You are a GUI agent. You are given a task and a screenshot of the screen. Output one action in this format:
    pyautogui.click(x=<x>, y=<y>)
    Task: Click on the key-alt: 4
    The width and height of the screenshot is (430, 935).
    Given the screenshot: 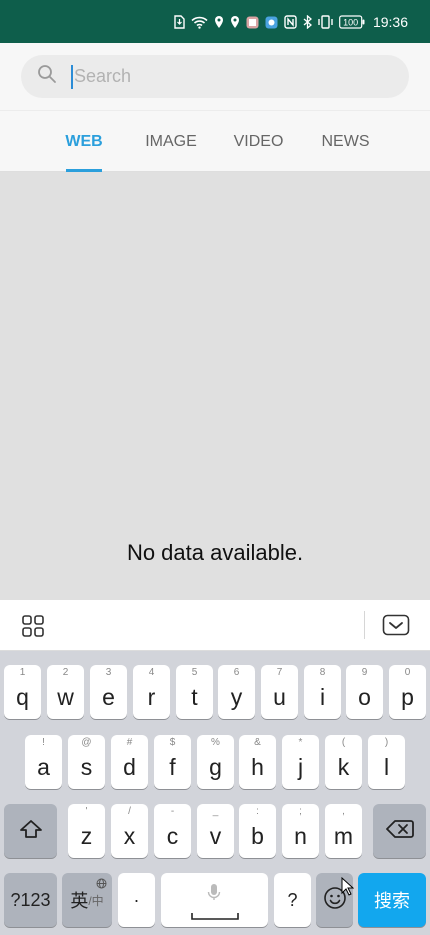 What is the action you would take?
    pyautogui.click(x=151, y=672)
    